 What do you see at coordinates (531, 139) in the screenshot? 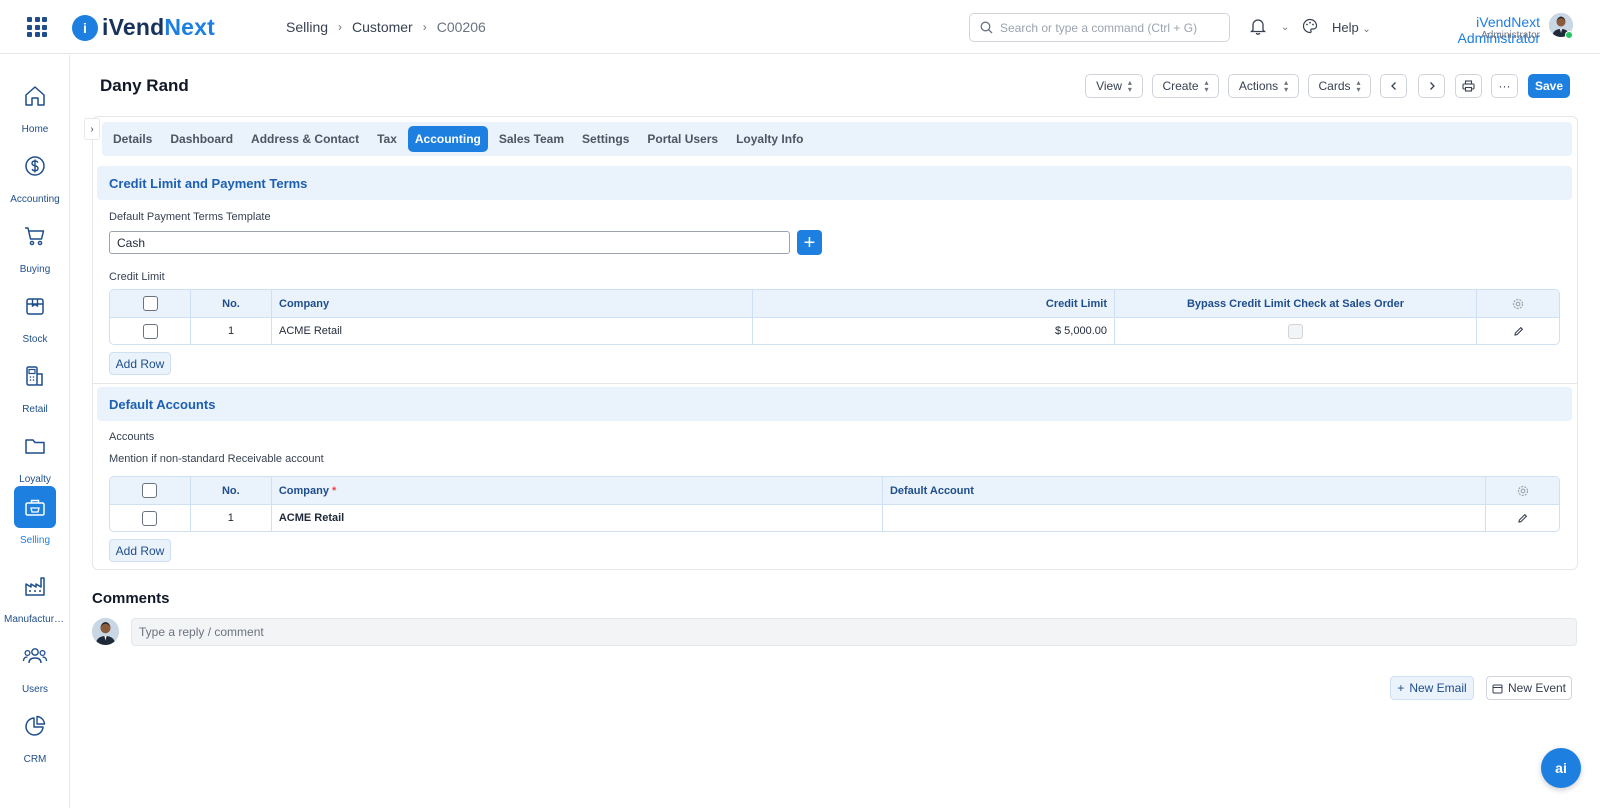
I see `tab-sales-team: Sales Team` at bounding box center [531, 139].